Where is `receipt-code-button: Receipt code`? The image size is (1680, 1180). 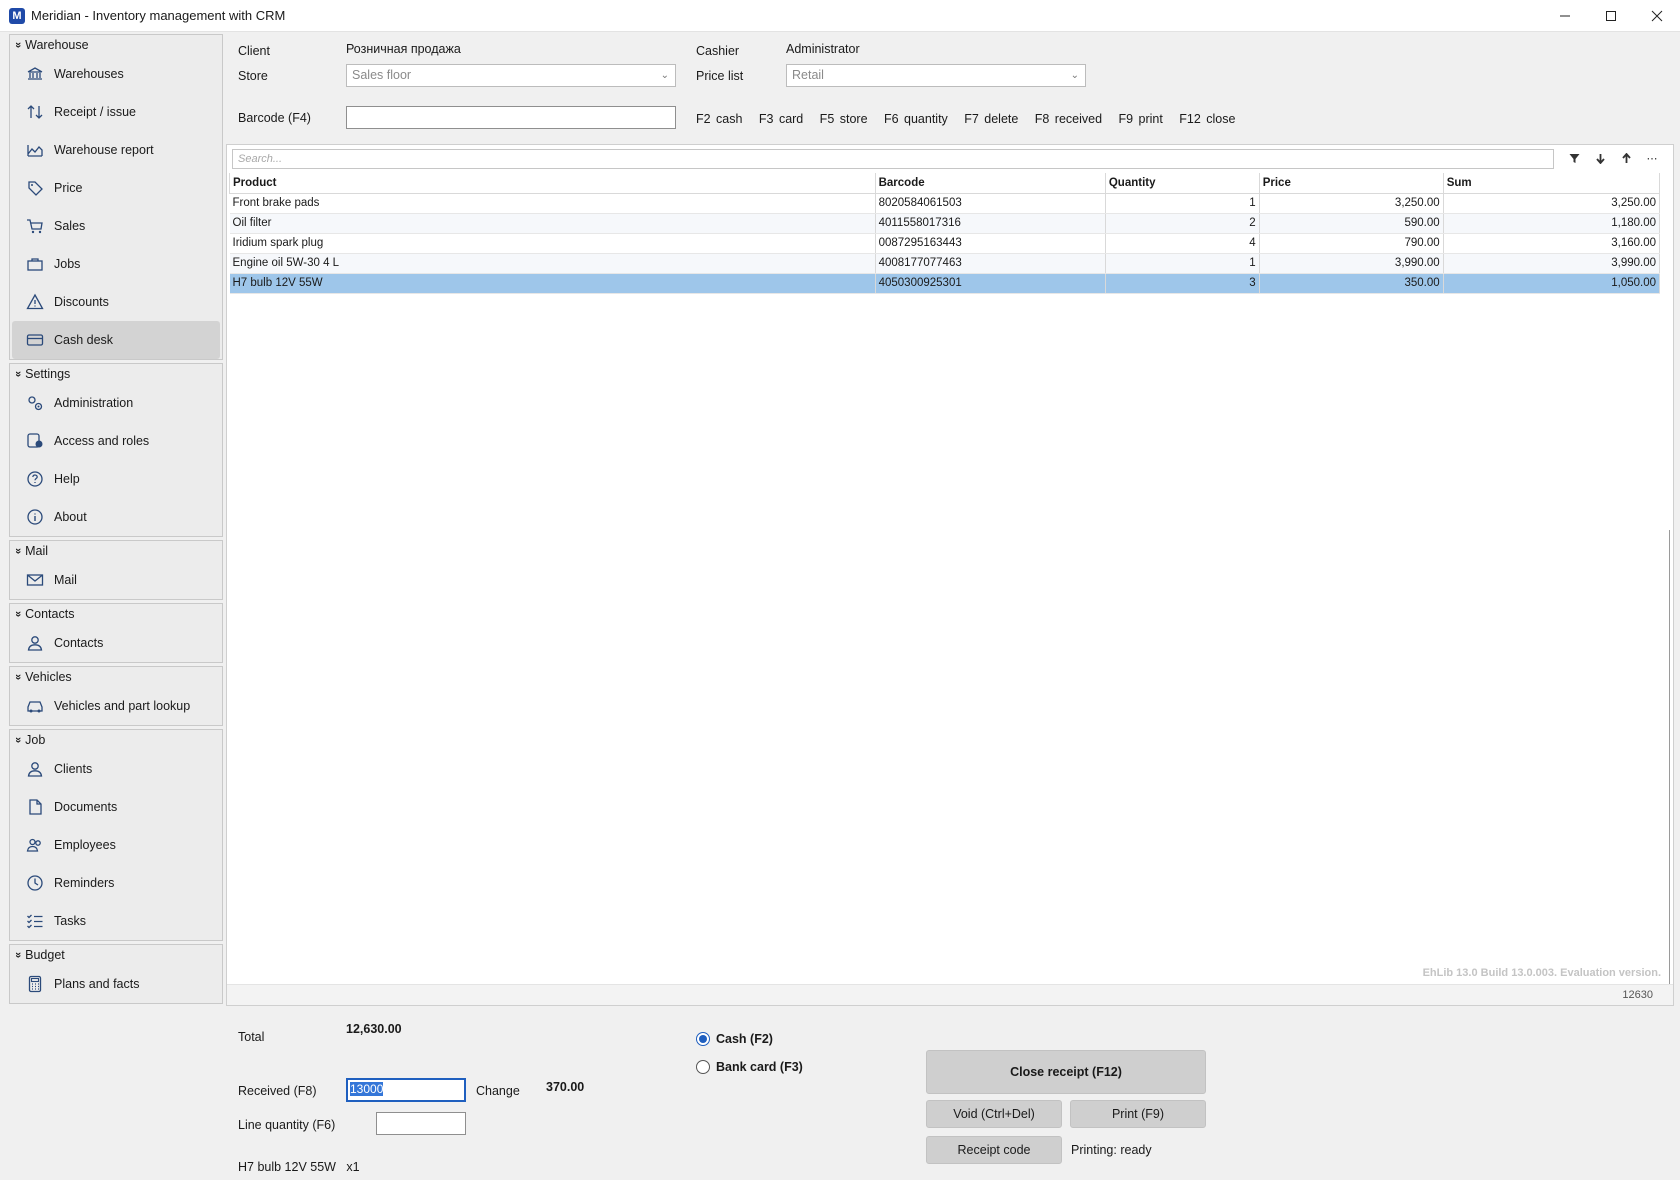 receipt-code-button: Receipt code is located at coordinates (994, 1150).